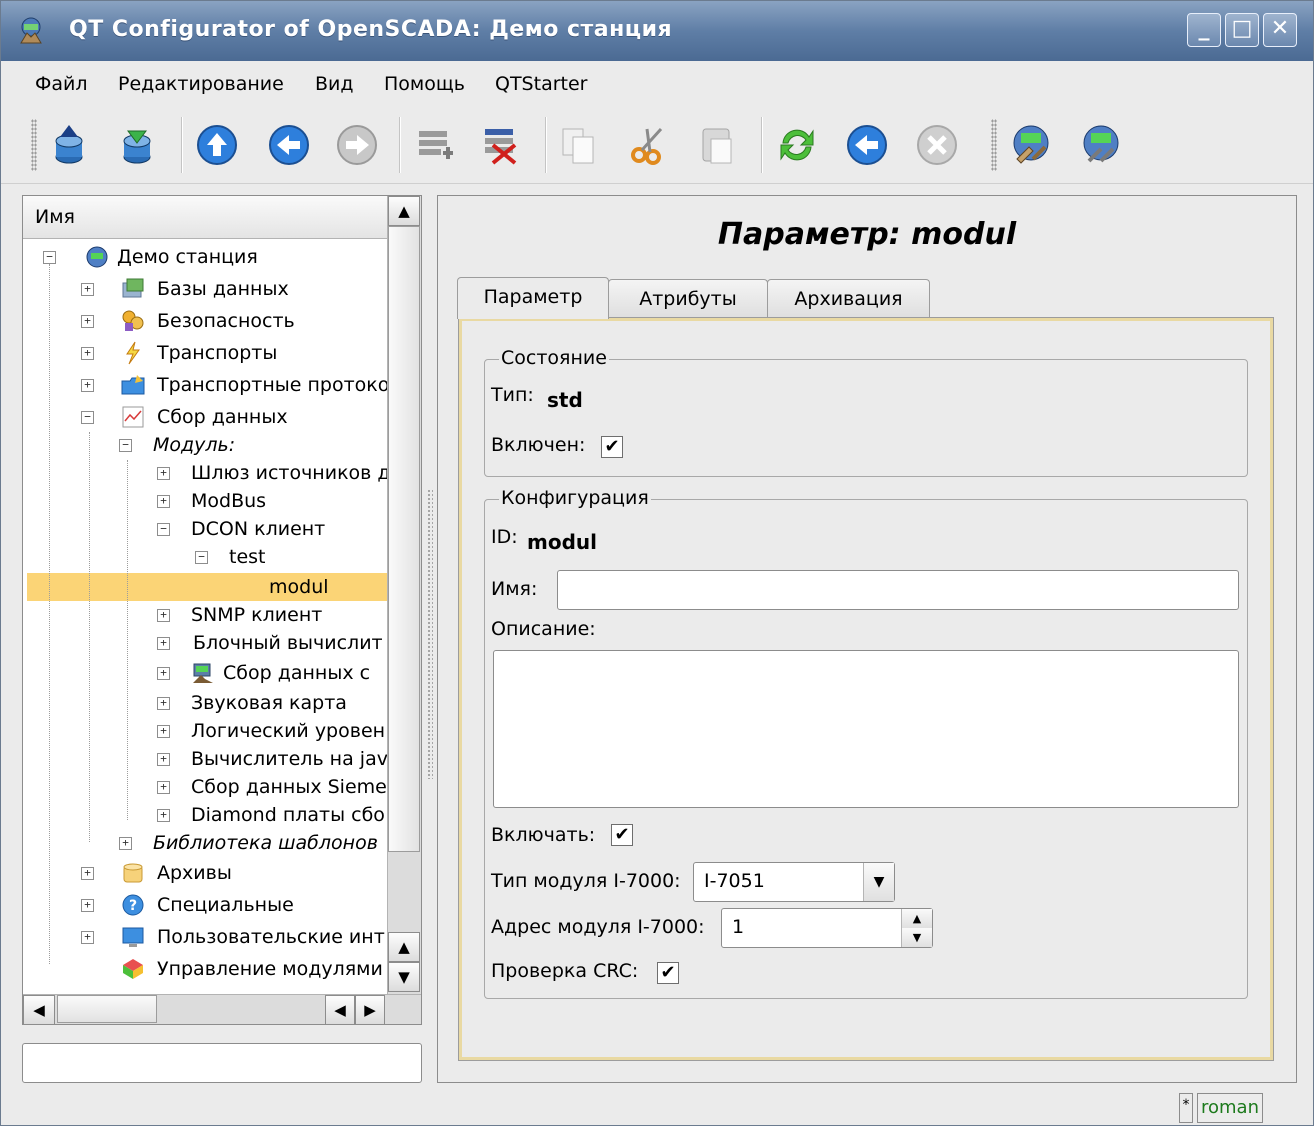  Describe the element at coordinates (586, 881) in the screenshot. I see `module-type-label: Тип модуля I-7000:` at that location.